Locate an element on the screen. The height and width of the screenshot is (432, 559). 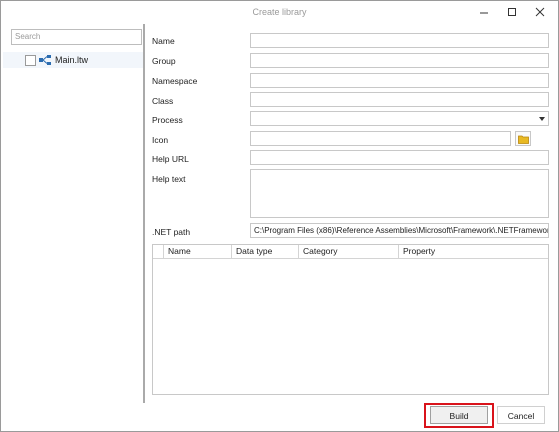
tree-item-label: Main.ltw is located at coordinates (72, 60).